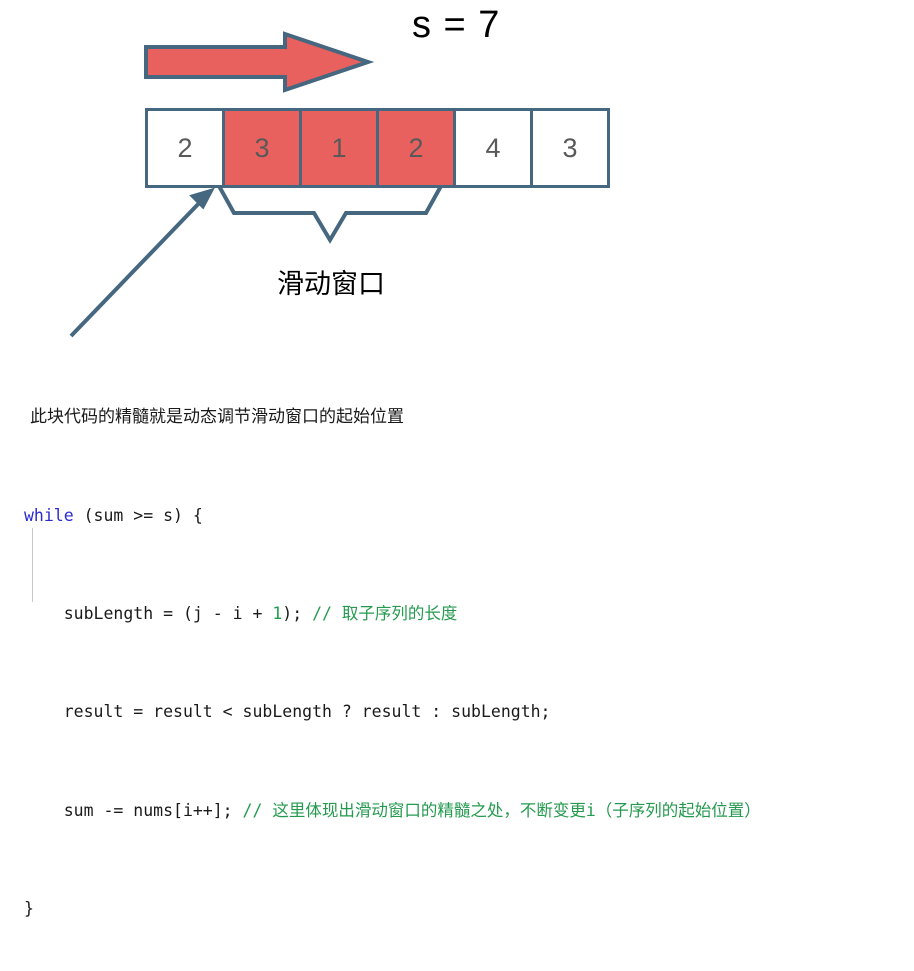  Describe the element at coordinates (49, 515) in the screenshot. I see `keyword-while: while` at that location.